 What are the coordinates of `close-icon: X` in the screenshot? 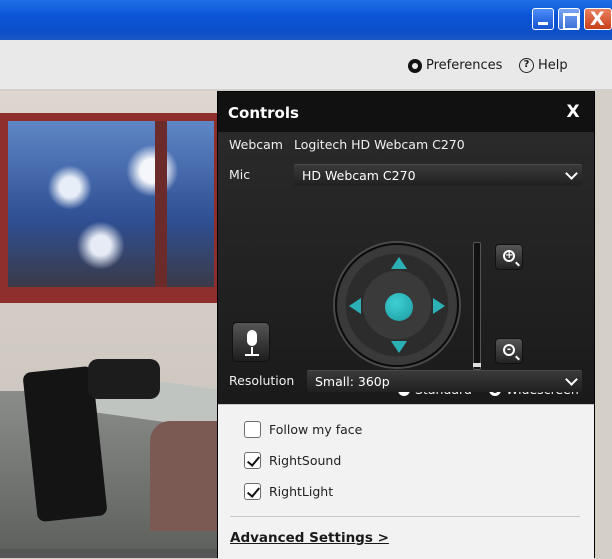 It's located at (597, 19).